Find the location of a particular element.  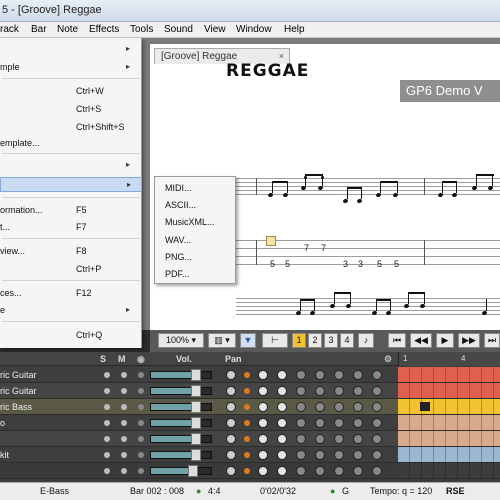

rse-label: RSE is located at coordinates (455, 491).